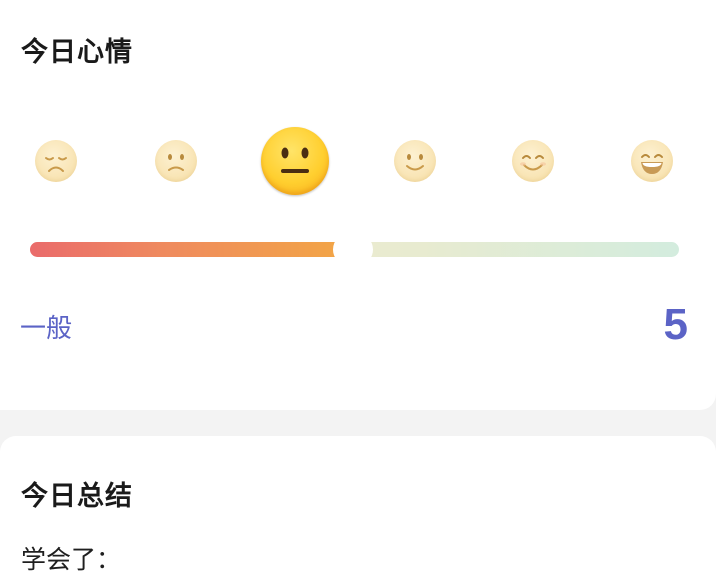 This screenshot has width=716, height=580. What do you see at coordinates (415, 161) in the screenshot?
I see `slightly-smiling-face-icon` at bounding box center [415, 161].